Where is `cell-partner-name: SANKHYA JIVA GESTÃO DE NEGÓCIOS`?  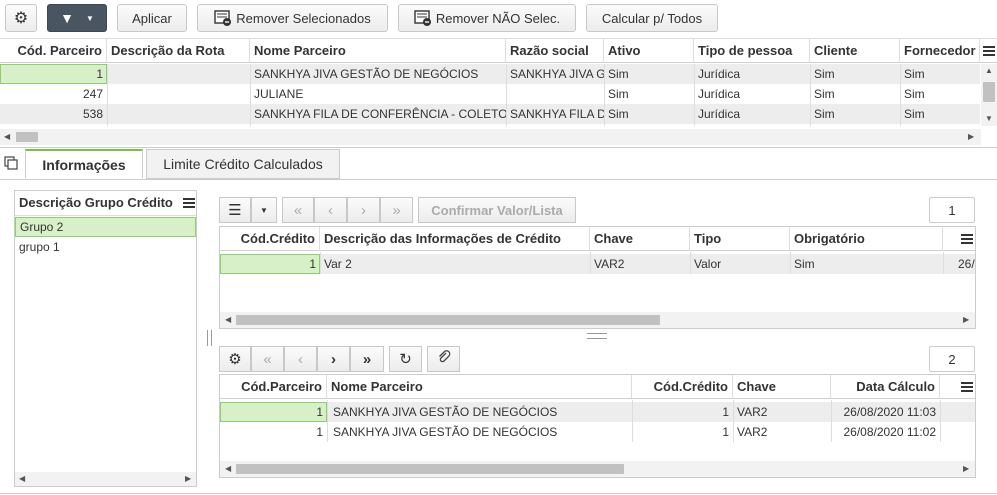 cell-partner-name: SANKHYA JIVA GESTÃO DE NEGÓCIOS is located at coordinates (366, 74).